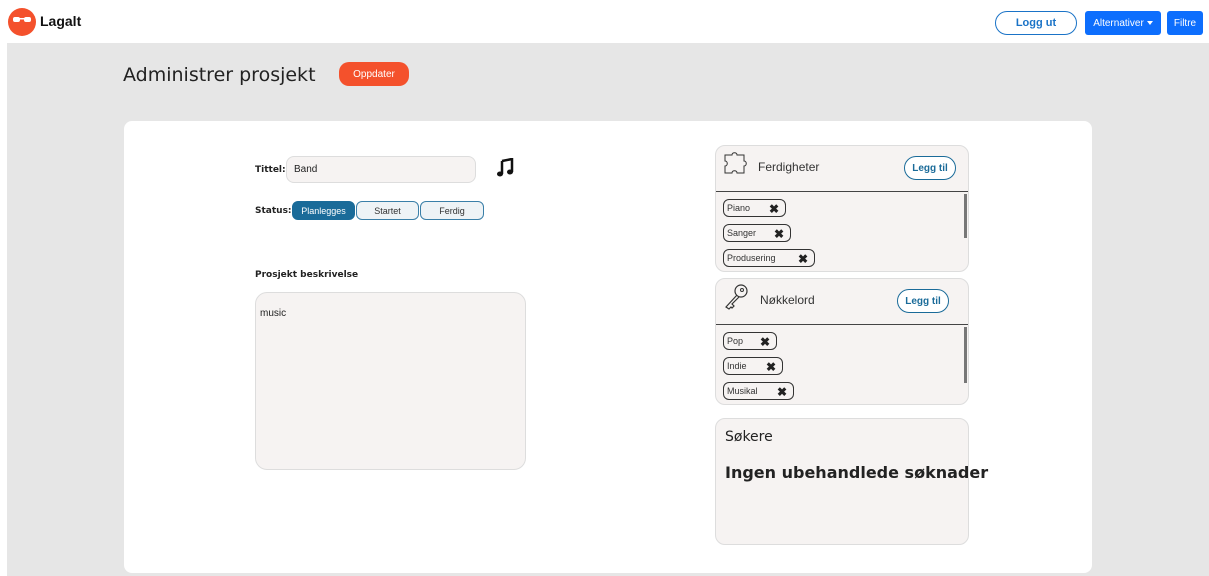  I want to click on logo-icon, so click(22, 22).